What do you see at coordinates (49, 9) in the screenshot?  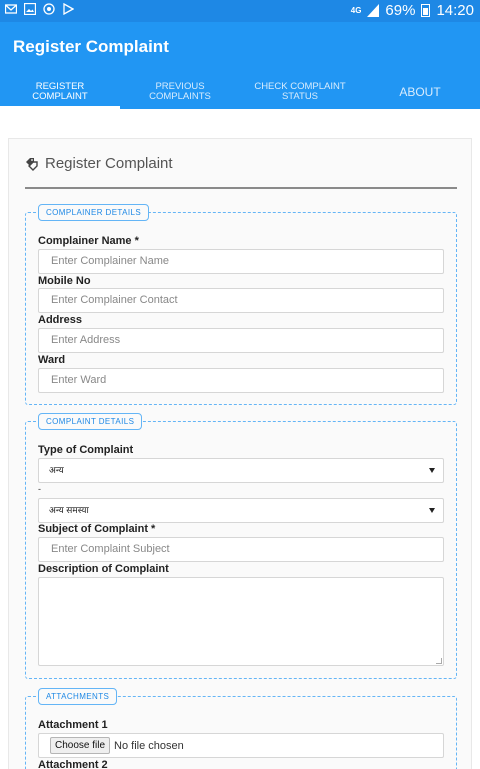 I see `circle-icon` at bounding box center [49, 9].